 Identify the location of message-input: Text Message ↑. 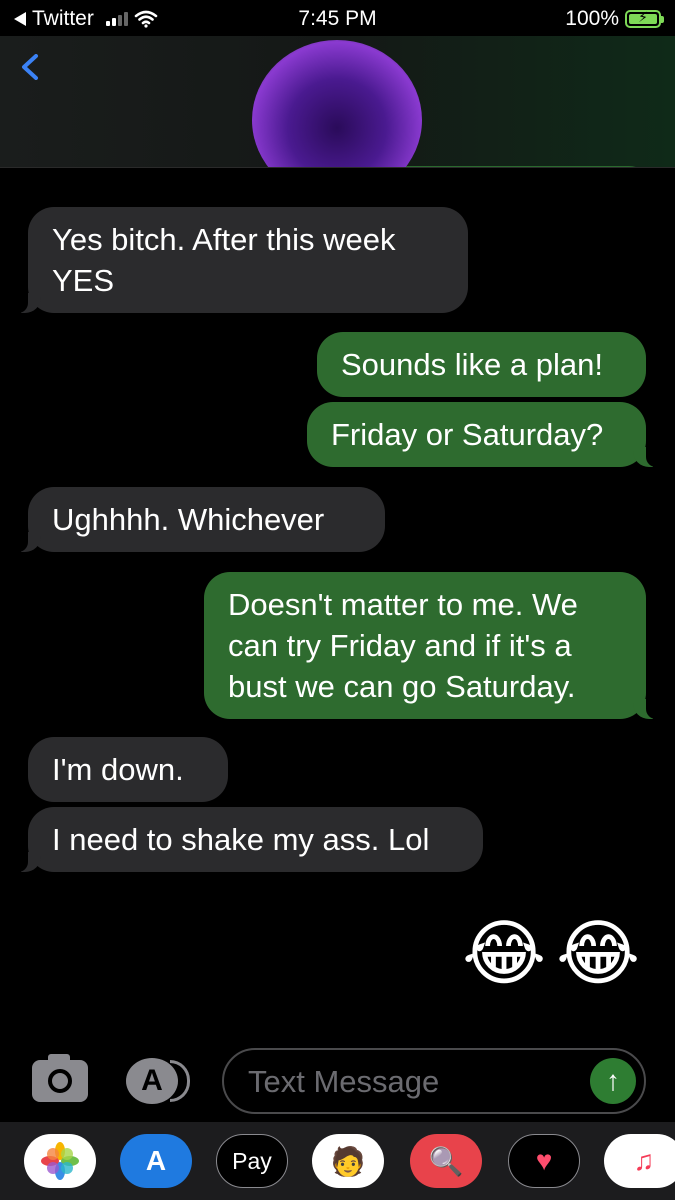
(434, 1081).